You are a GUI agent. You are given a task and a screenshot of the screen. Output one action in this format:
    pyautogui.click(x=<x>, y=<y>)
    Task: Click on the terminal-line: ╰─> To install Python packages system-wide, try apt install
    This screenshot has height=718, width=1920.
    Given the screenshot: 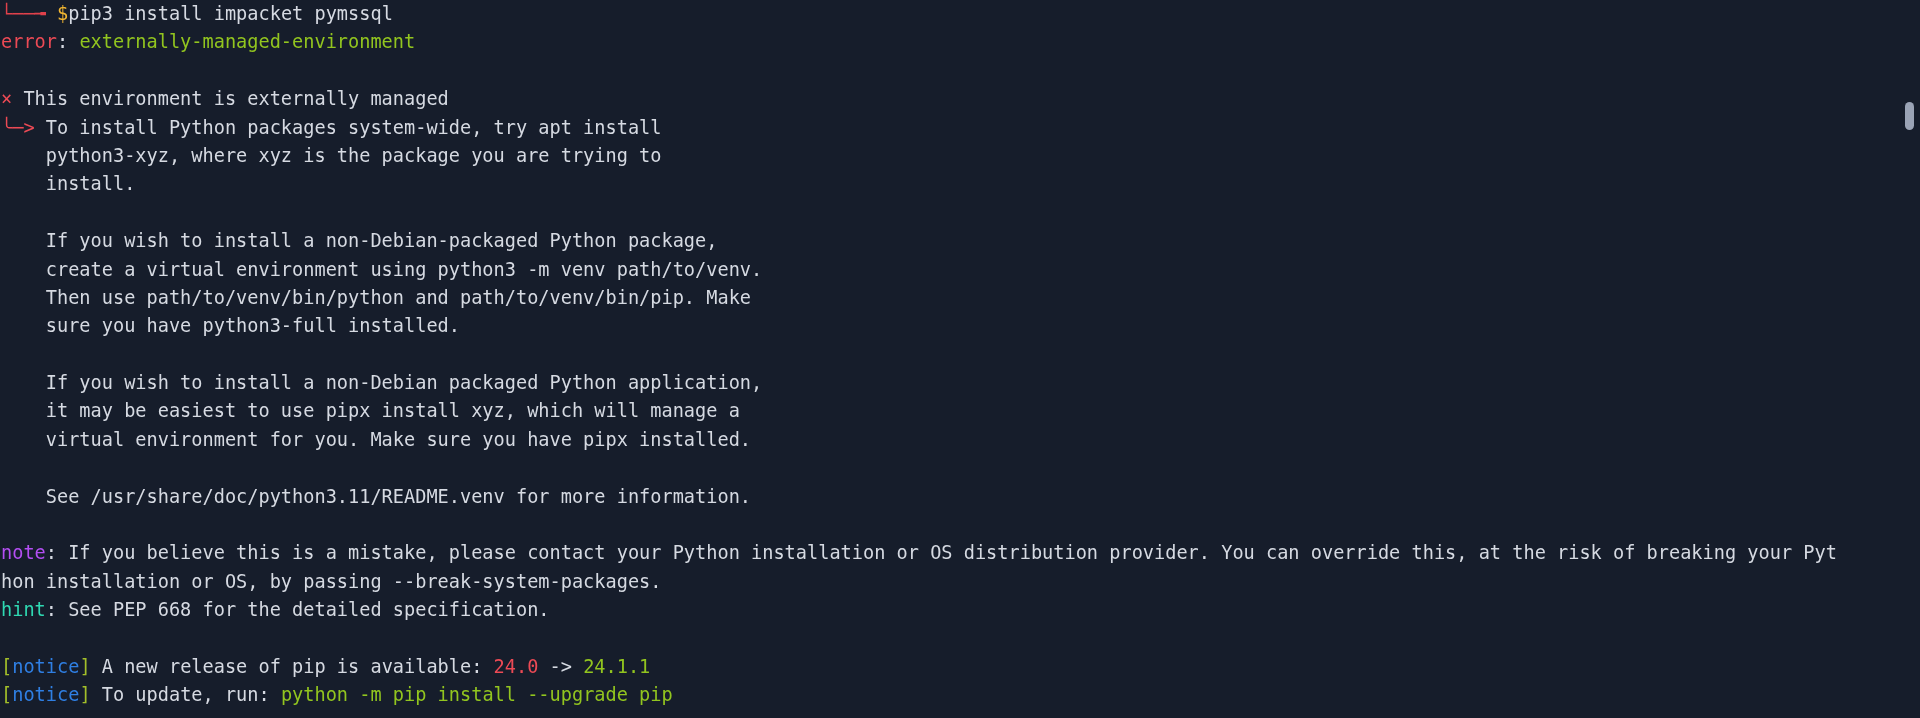 What is the action you would take?
    pyautogui.click(x=332, y=127)
    